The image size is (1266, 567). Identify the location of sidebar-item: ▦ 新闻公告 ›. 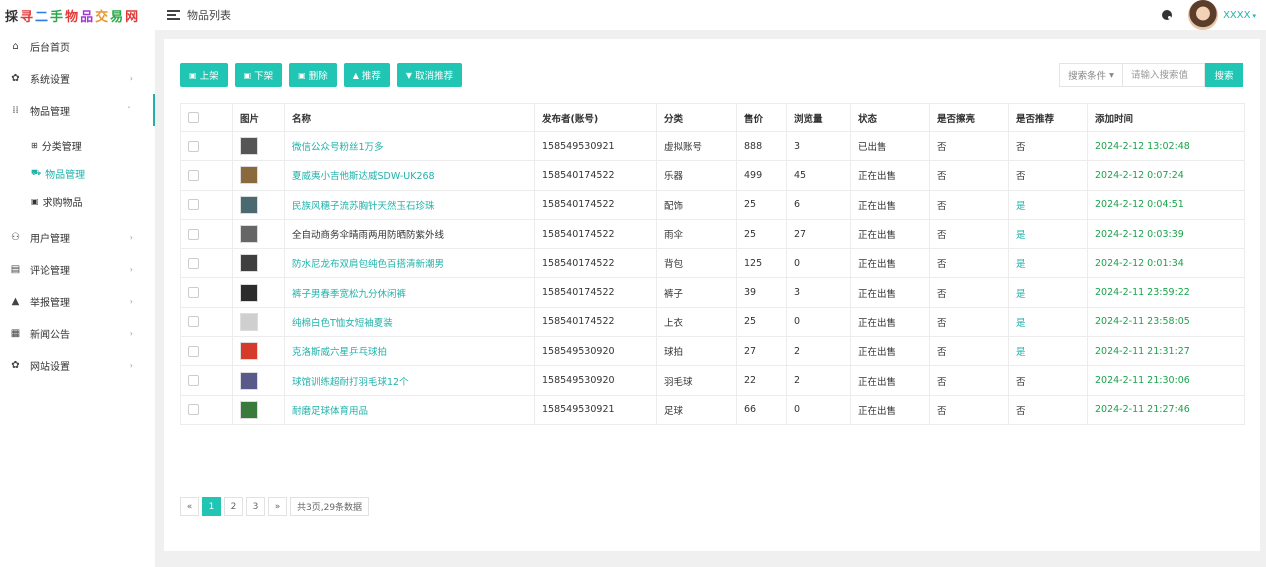
(77, 333).